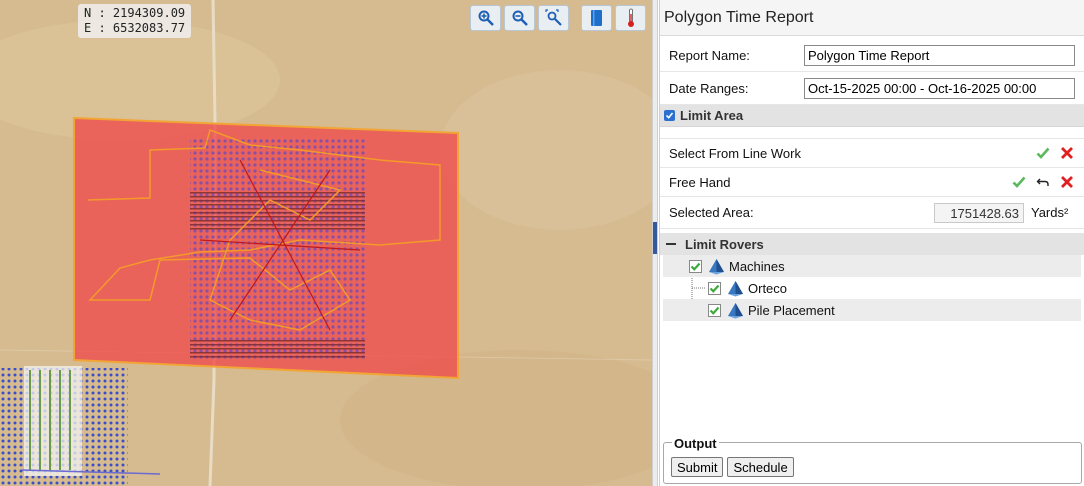 This screenshot has width=1084, height=486. What do you see at coordinates (1050, 212) in the screenshot?
I see `selected-area-unit: Yards²` at bounding box center [1050, 212].